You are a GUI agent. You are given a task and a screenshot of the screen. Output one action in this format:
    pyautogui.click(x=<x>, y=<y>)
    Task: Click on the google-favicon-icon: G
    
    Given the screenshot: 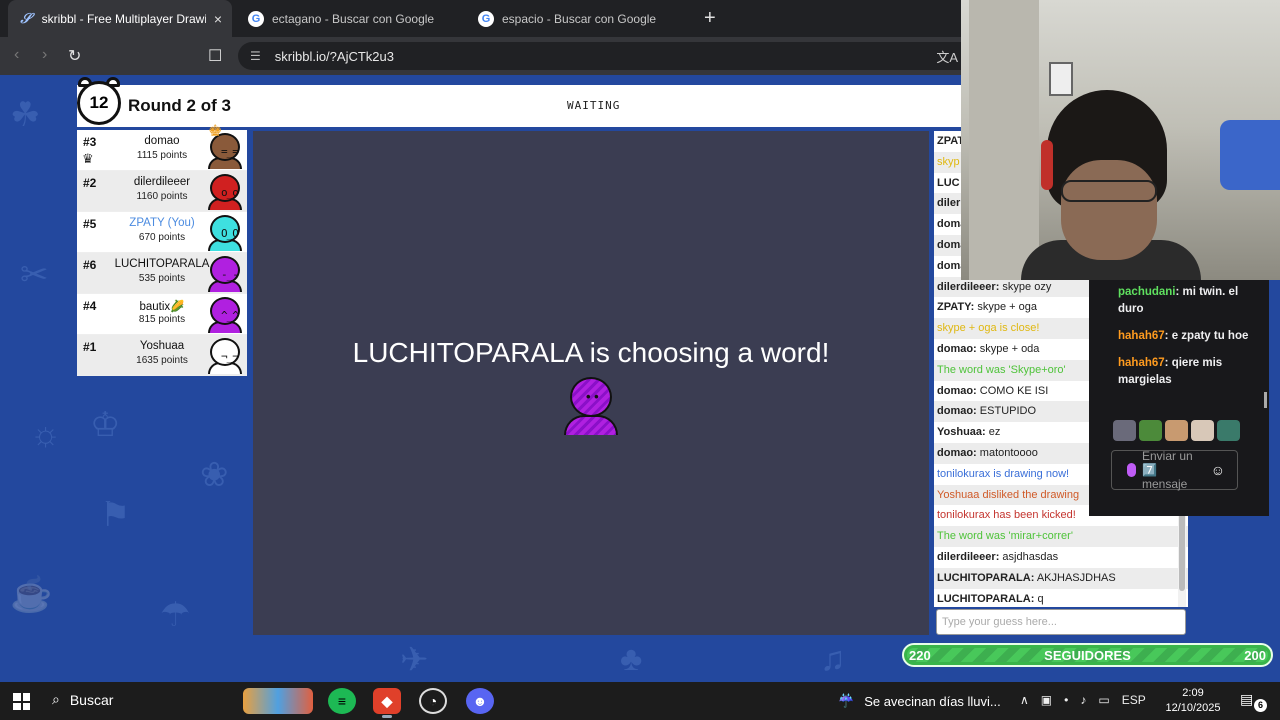 What is the action you would take?
    pyautogui.click(x=256, y=18)
    